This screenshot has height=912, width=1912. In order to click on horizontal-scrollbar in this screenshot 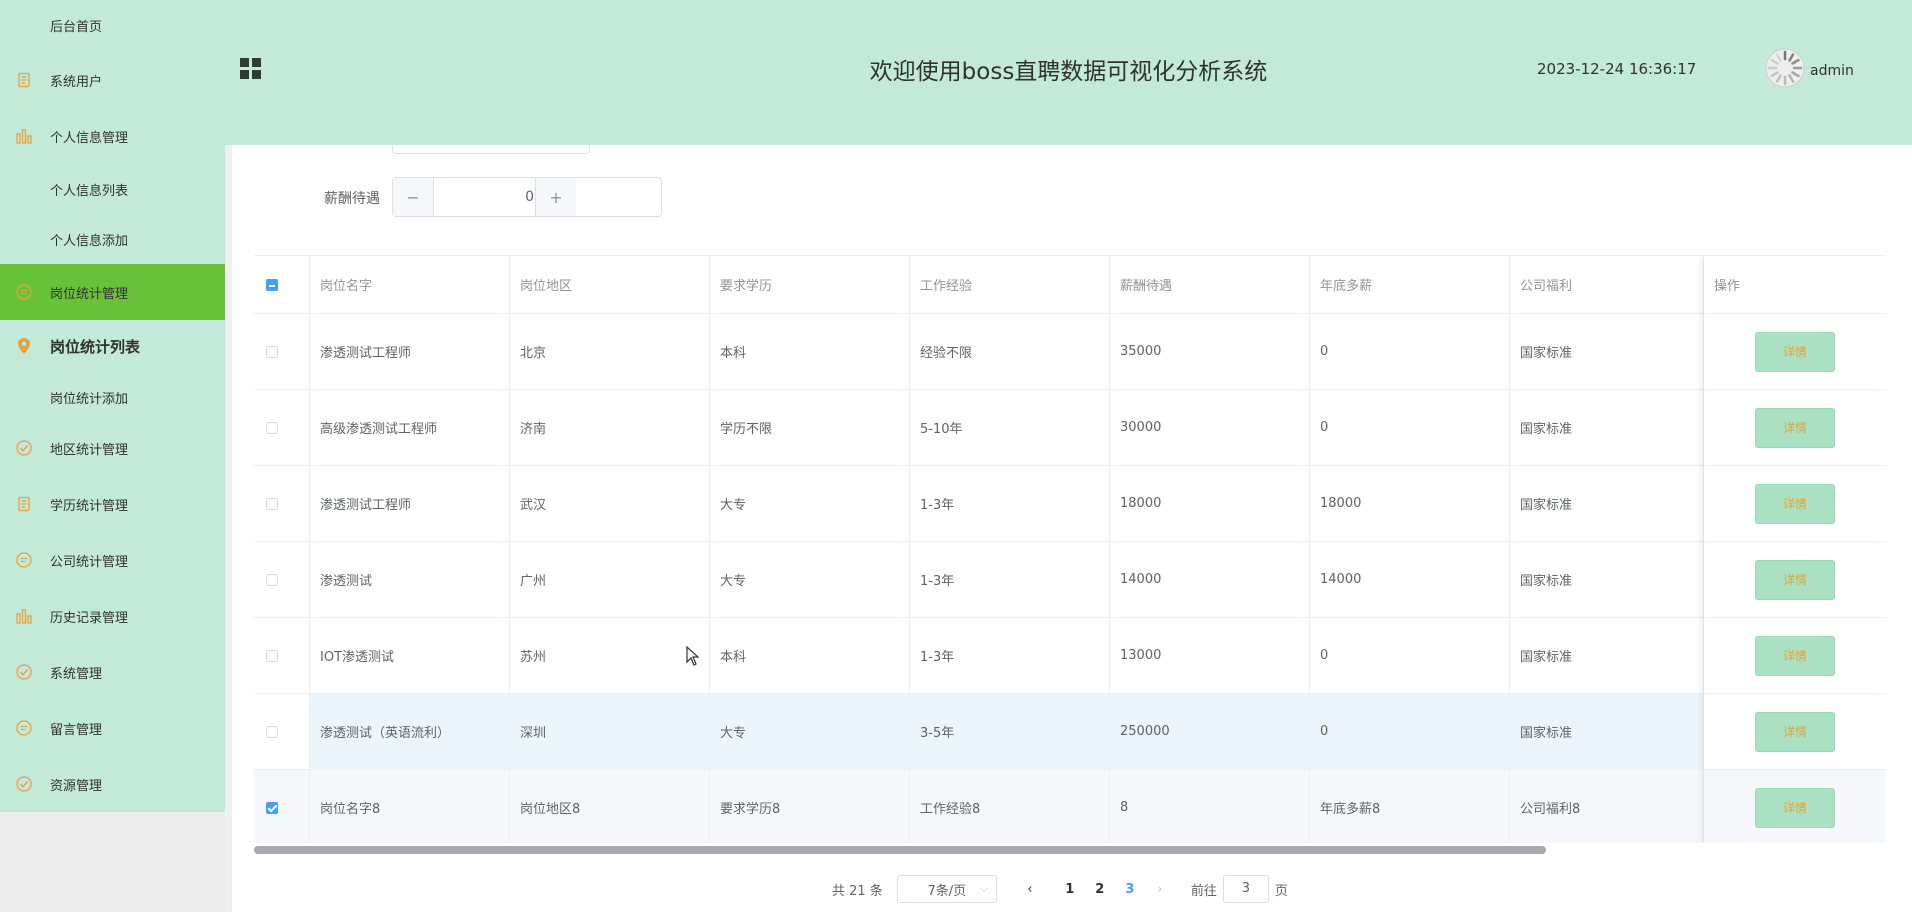, I will do `click(1070, 850)`.